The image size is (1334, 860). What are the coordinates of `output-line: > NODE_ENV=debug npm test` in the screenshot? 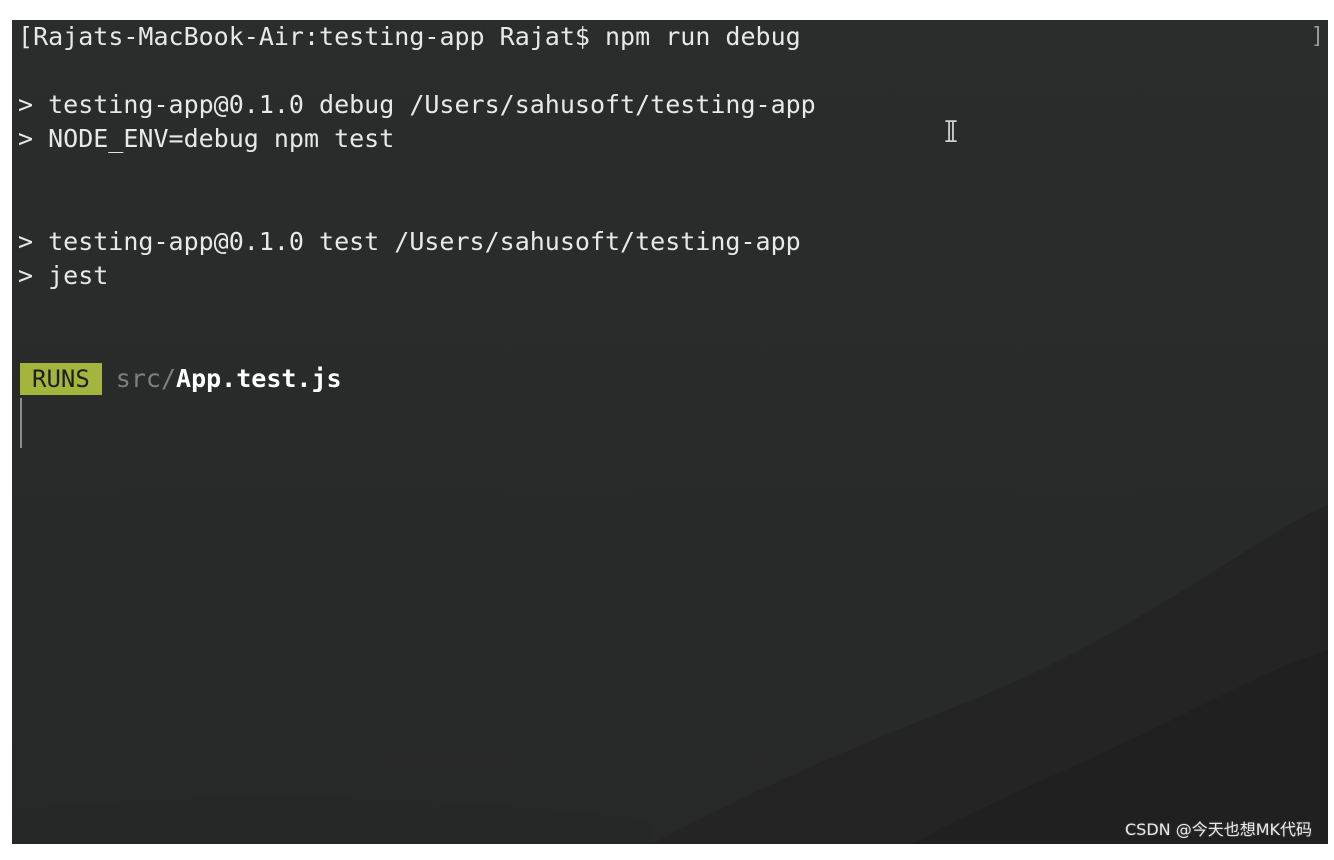 It's located at (206, 138).